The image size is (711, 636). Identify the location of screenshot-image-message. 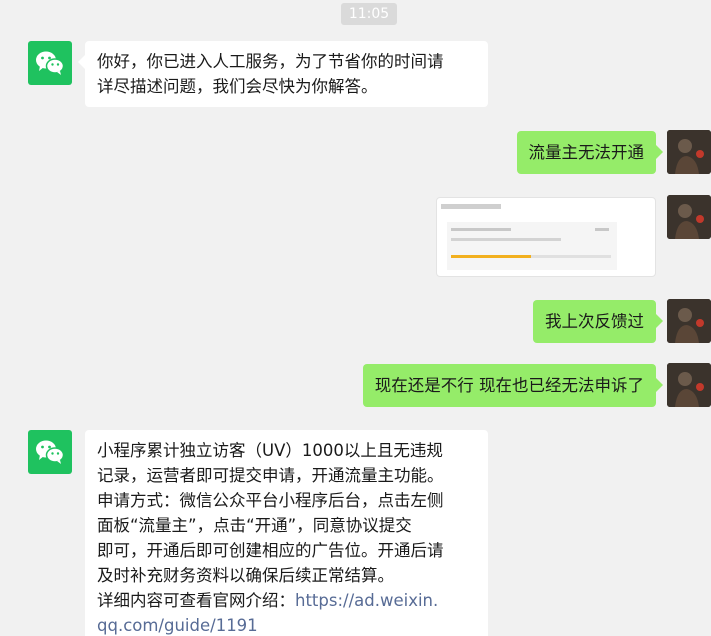
(546, 237).